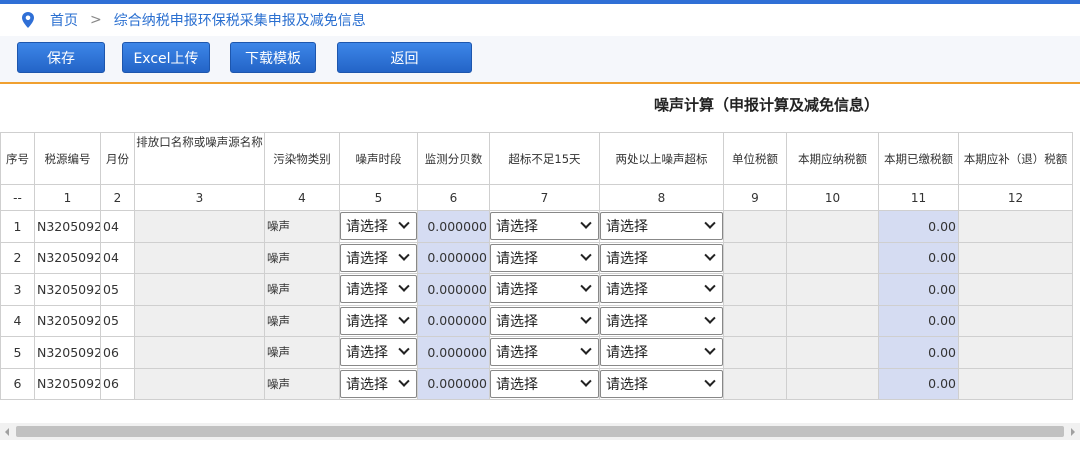  I want to click on row-month: 05, so click(117, 320).